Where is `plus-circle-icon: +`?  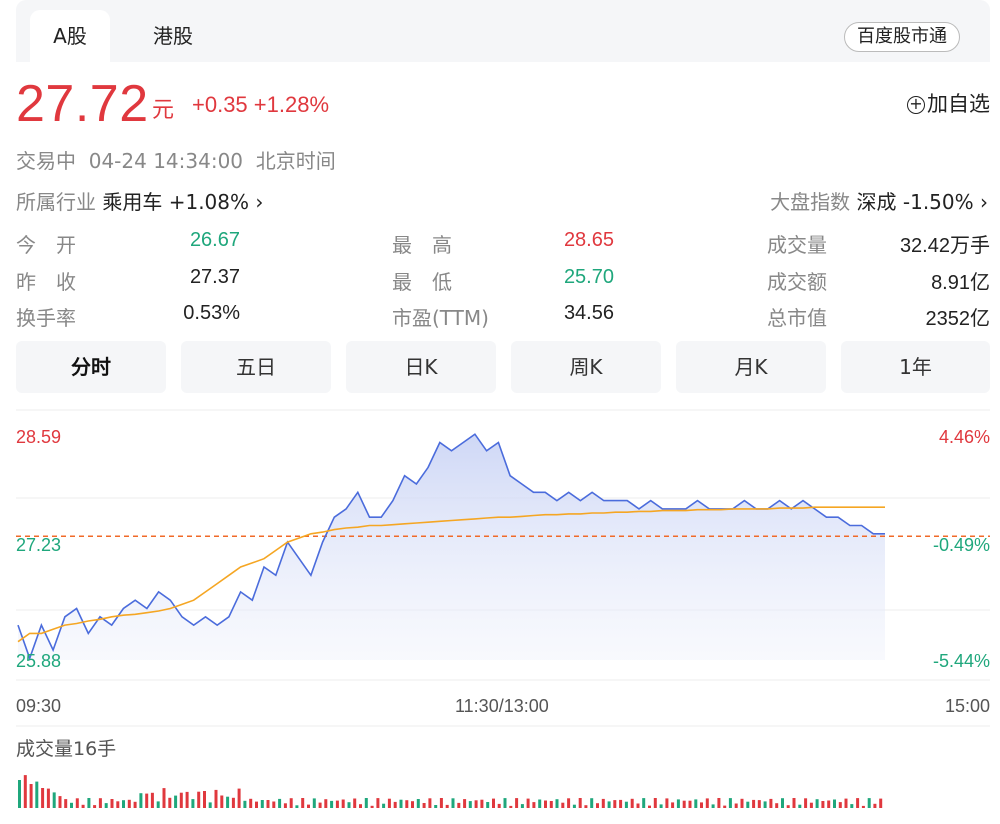 plus-circle-icon: + is located at coordinates (916, 105).